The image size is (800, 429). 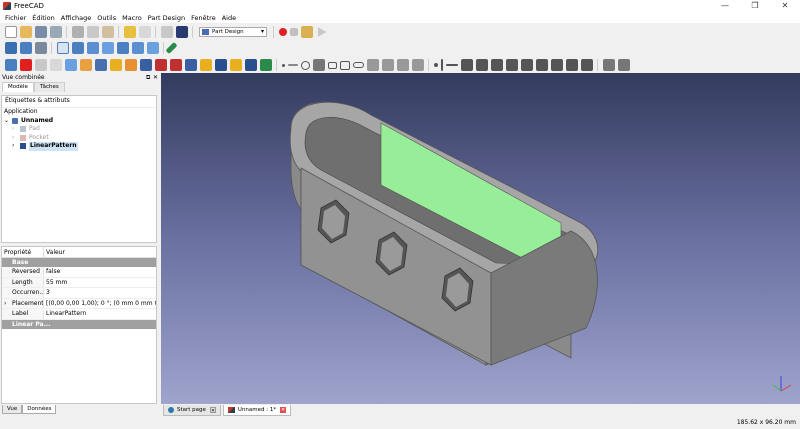 I want to click on fit-selection-icon, so click(x=25, y=48).